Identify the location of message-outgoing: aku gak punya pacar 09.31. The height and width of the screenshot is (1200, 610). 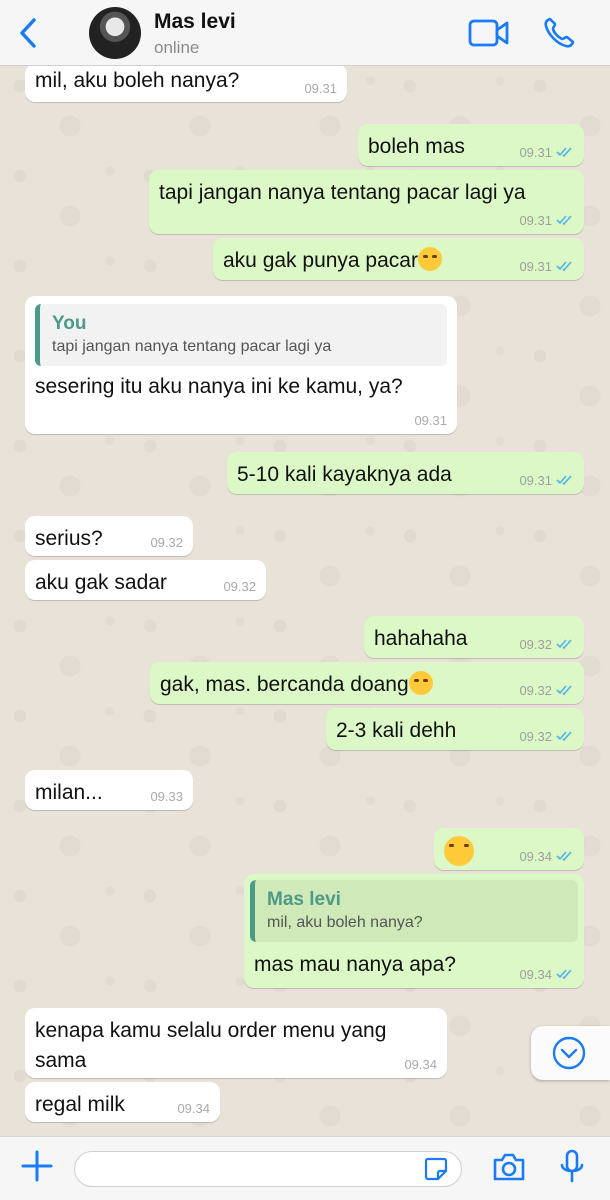
(398, 259).